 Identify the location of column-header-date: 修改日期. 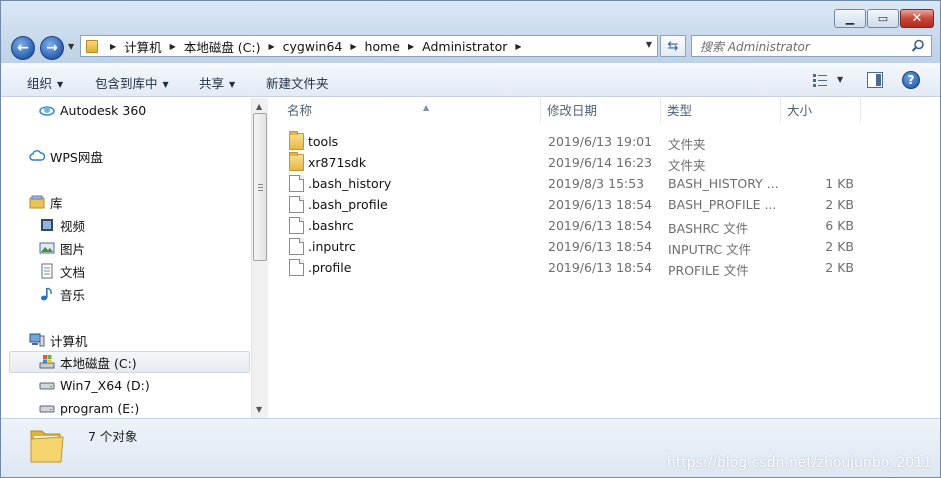
(601, 110).